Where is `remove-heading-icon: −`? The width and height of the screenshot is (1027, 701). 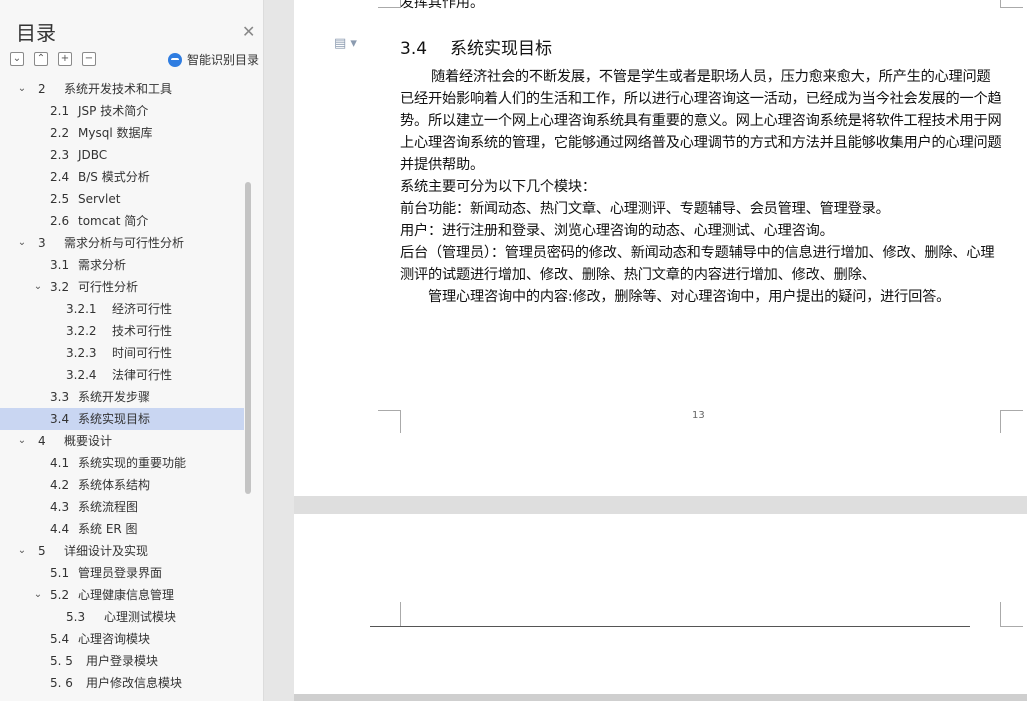 remove-heading-icon: − is located at coordinates (89, 59).